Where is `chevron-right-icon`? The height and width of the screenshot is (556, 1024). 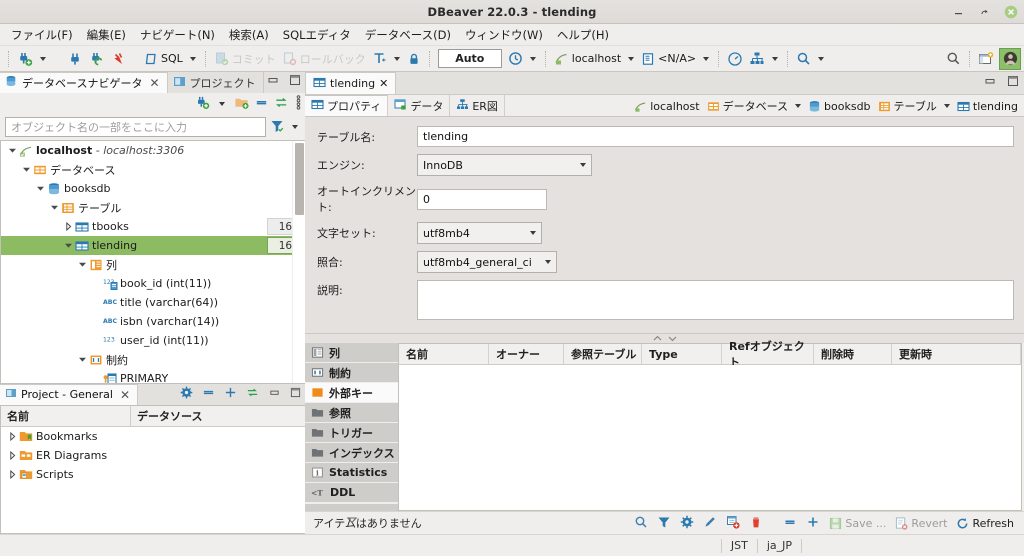 chevron-right-icon is located at coordinates (12, 455).